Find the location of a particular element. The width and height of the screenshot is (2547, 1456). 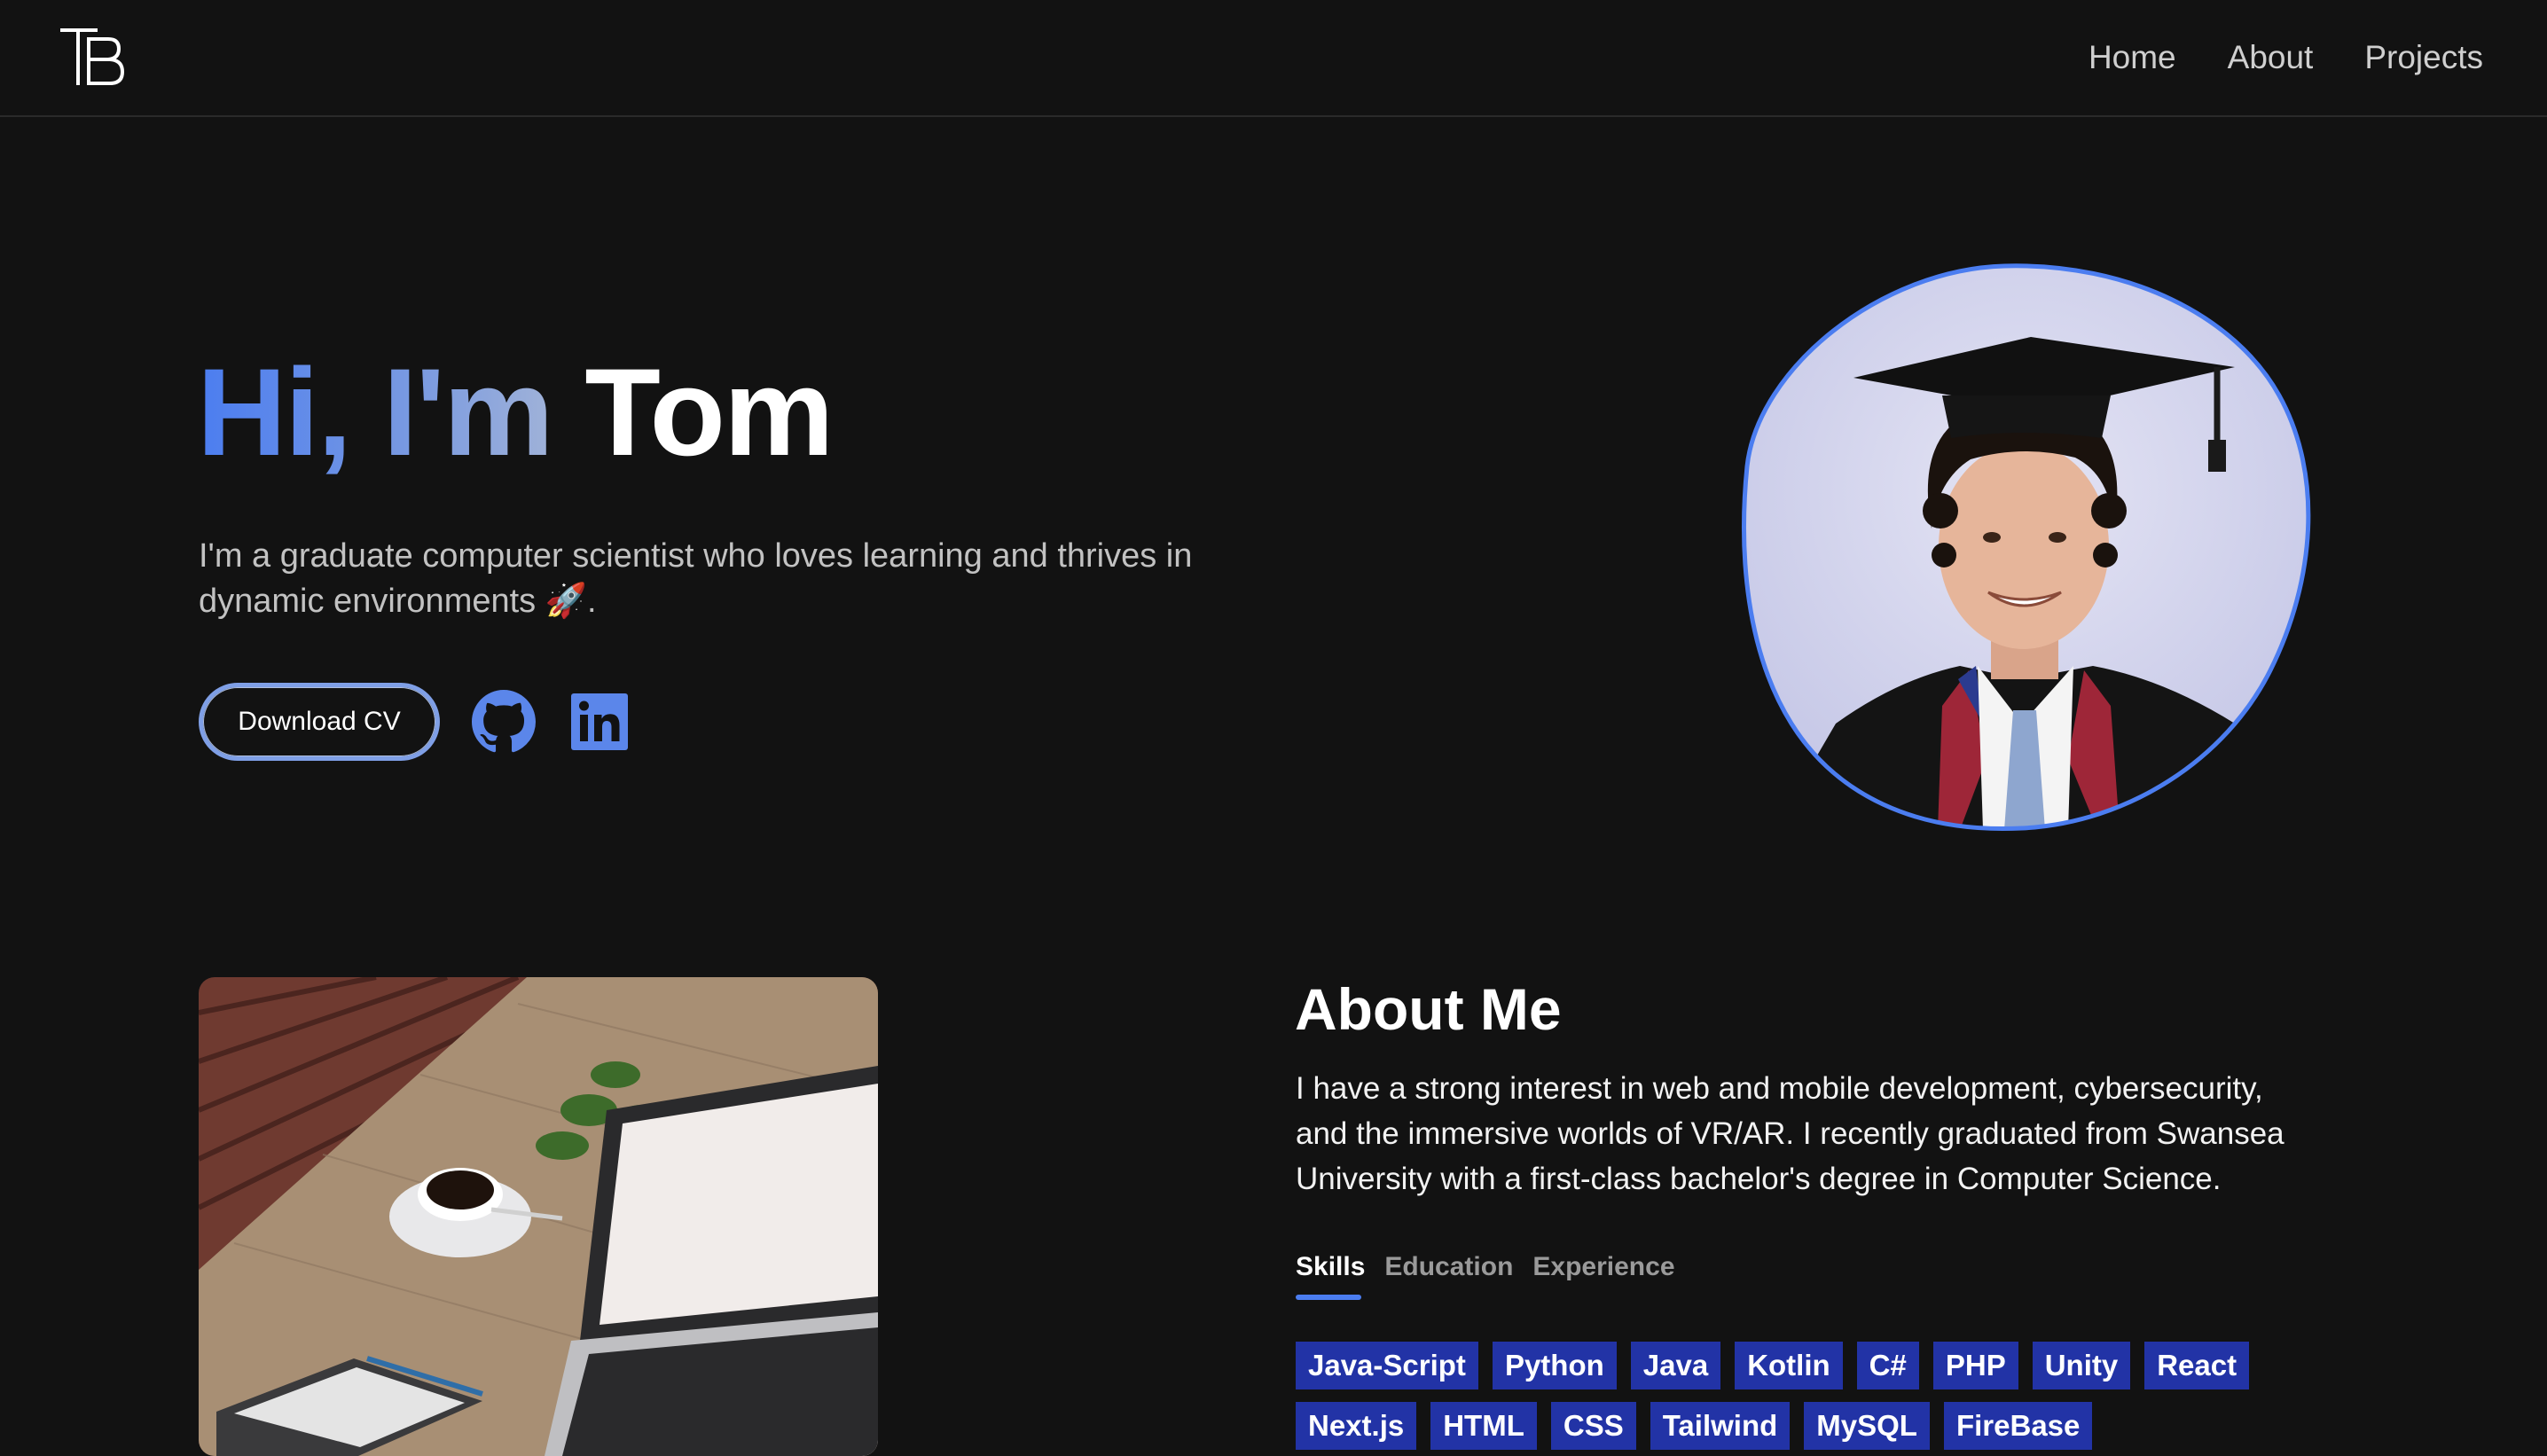

skill-badge: CSS is located at coordinates (1593, 1426).